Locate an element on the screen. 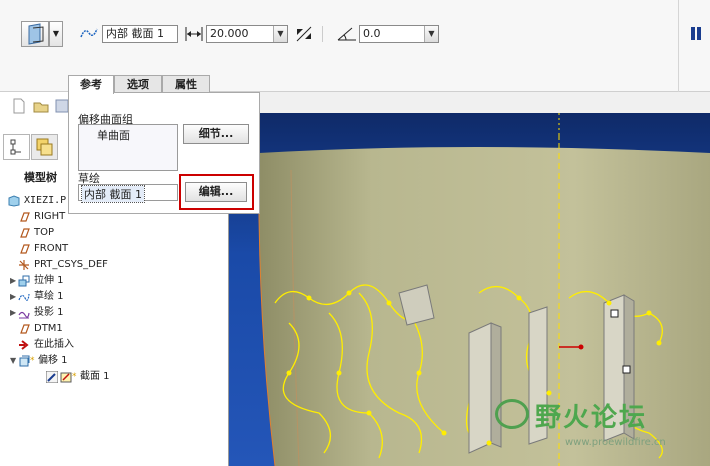 The image size is (710, 466). save-file-icon is located at coordinates (62, 106).